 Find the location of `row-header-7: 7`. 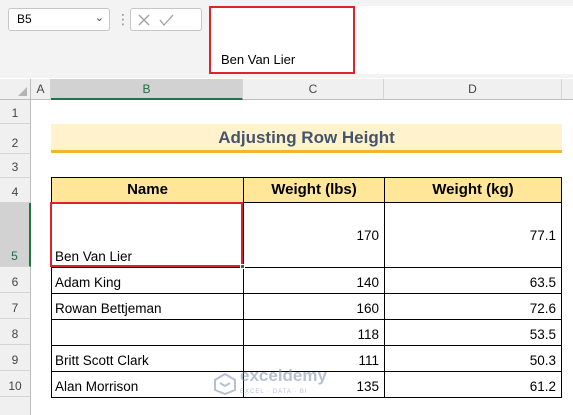

row-header-7: 7 is located at coordinates (15, 306).